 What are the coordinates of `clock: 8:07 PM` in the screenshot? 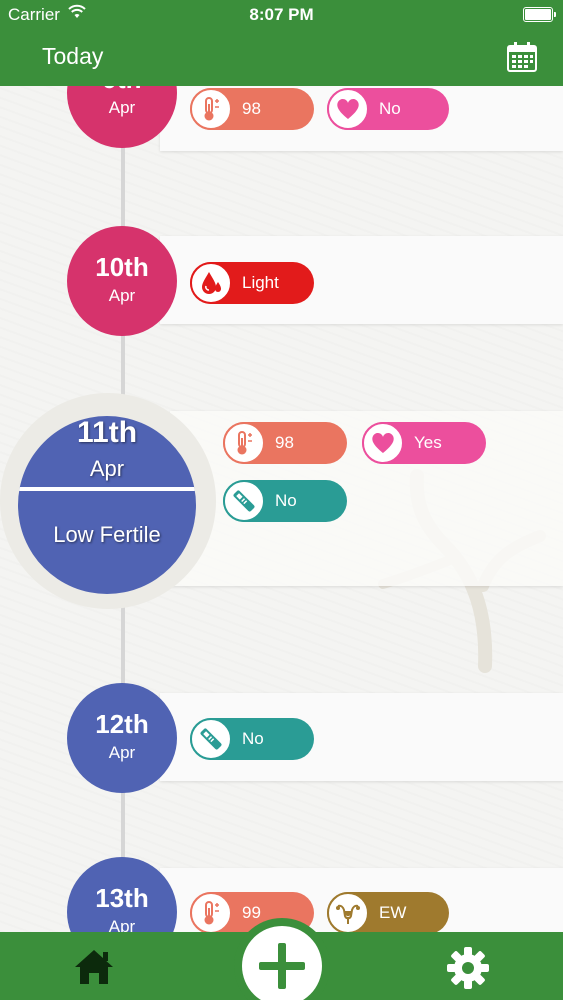 It's located at (281, 14).